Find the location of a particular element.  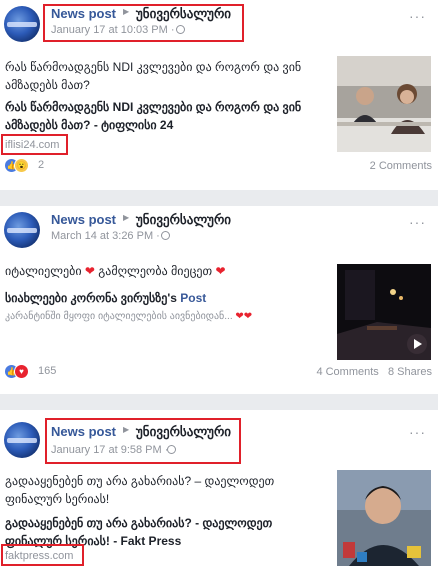

post-text: იტალიელები ❤ გამღლეობა მიეცეთ ❤ is located at coordinates (166, 271).